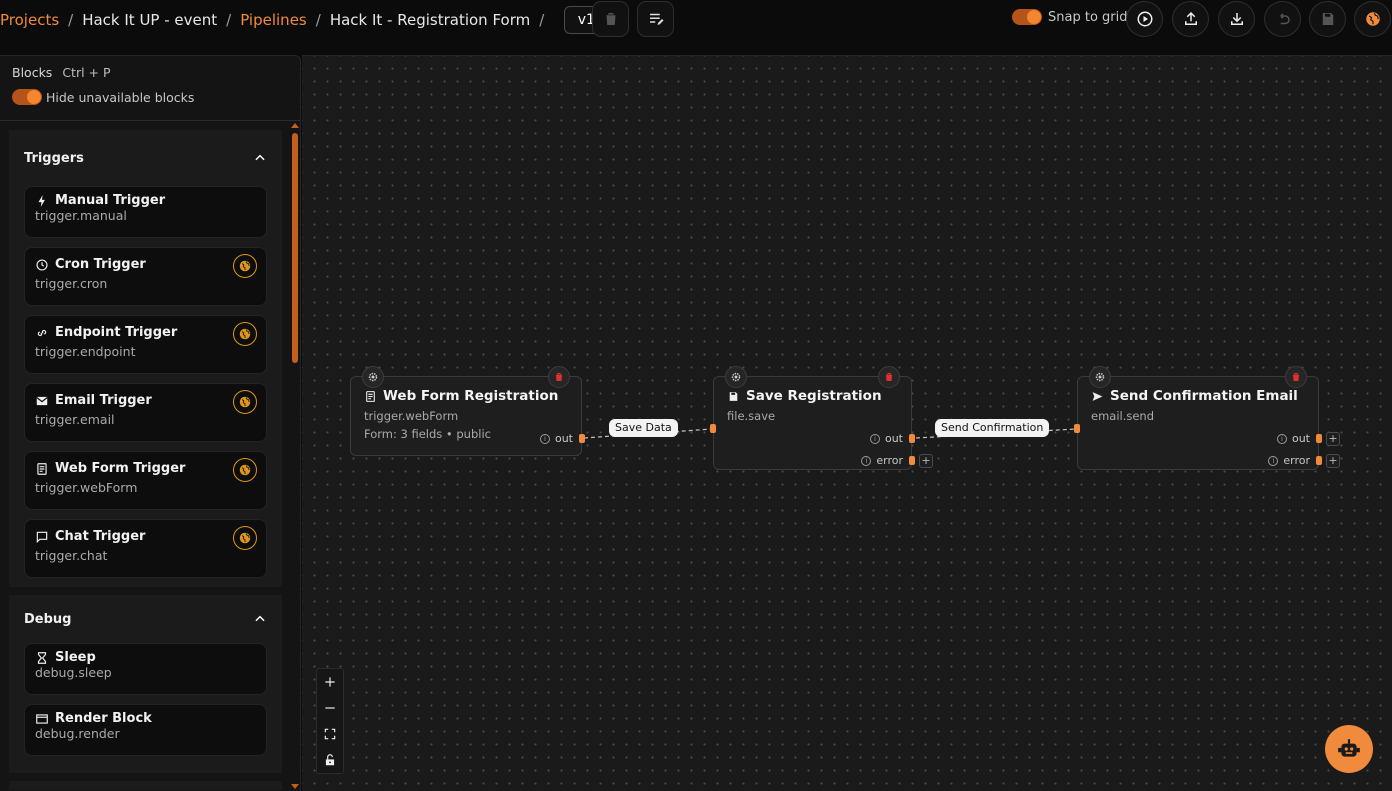 This screenshot has height=791, width=1392. I want to click on zoom-controls, so click(330, 721).